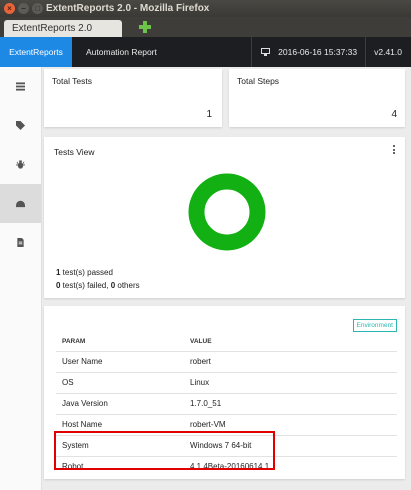 This screenshot has height=490, width=411. Describe the element at coordinates (164, 450) in the screenshot. I see `annotation-highlight-box` at that location.